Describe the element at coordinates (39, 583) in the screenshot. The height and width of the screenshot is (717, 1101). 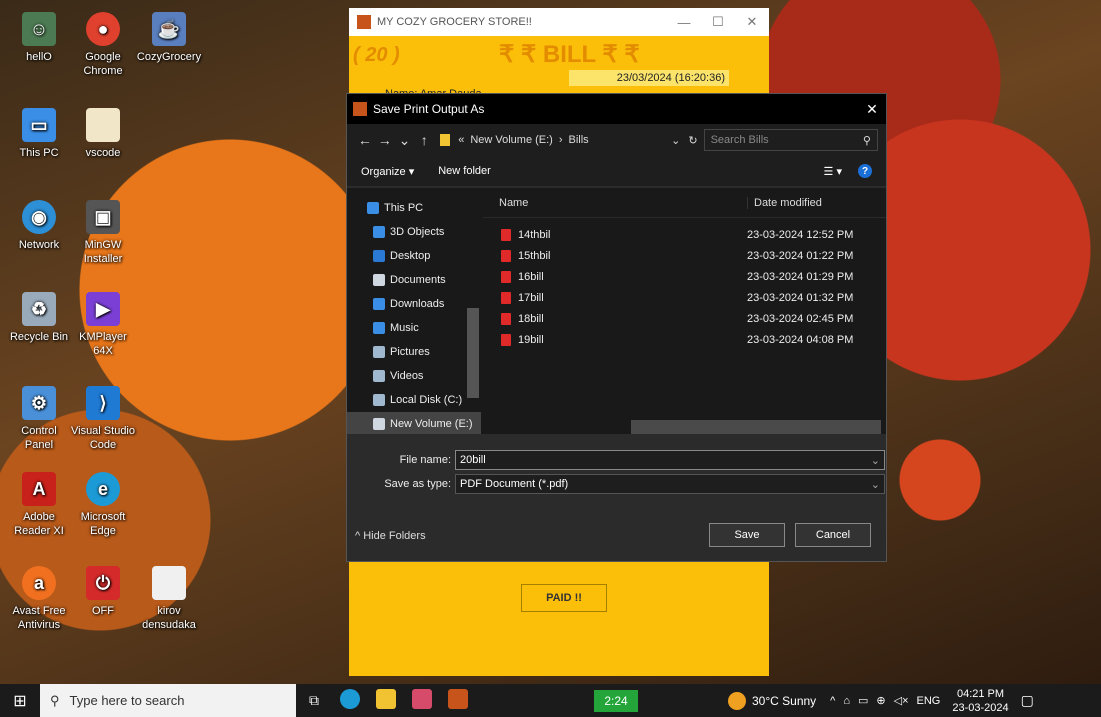
I see `avast-icon: a` at that location.